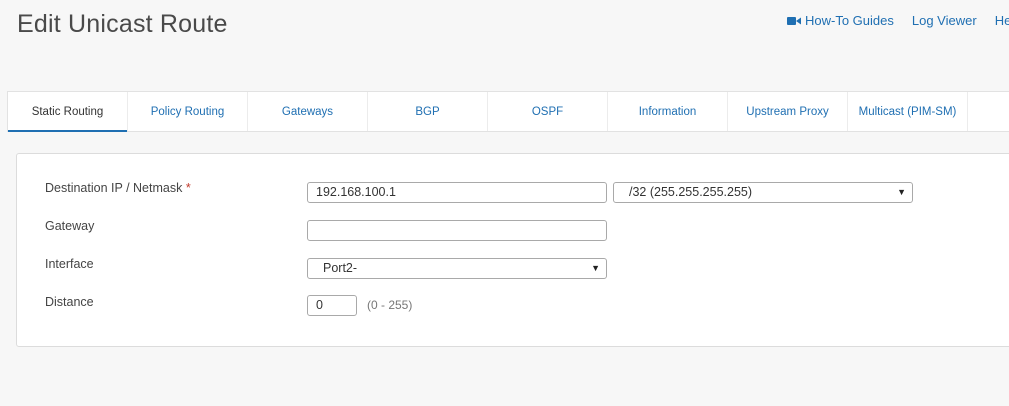  What do you see at coordinates (69, 302) in the screenshot?
I see `distance-label: Distance` at bounding box center [69, 302].